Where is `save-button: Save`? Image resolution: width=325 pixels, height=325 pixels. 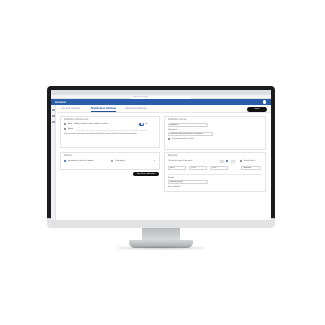
save-button: Save is located at coordinates (257, 109).